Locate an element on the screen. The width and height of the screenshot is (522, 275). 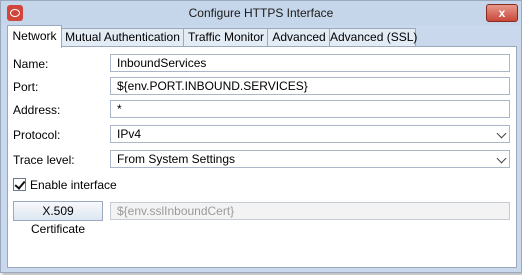
port-label: Port: is located at coordinates (26, 87).